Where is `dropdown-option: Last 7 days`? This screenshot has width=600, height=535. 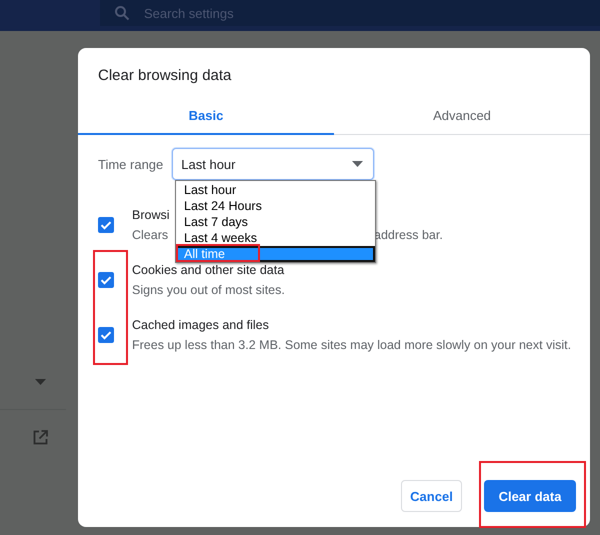
dropdown-option: Last 7 days is located at coordinates (275, 222).